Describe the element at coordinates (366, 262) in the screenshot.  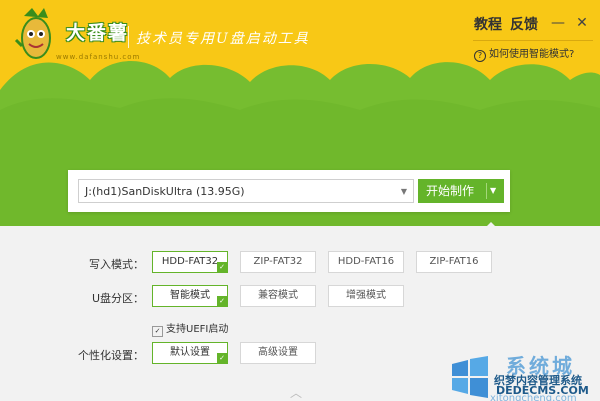
I see `write-mode-hdd-fat16: HDD-FAT16` at that location.